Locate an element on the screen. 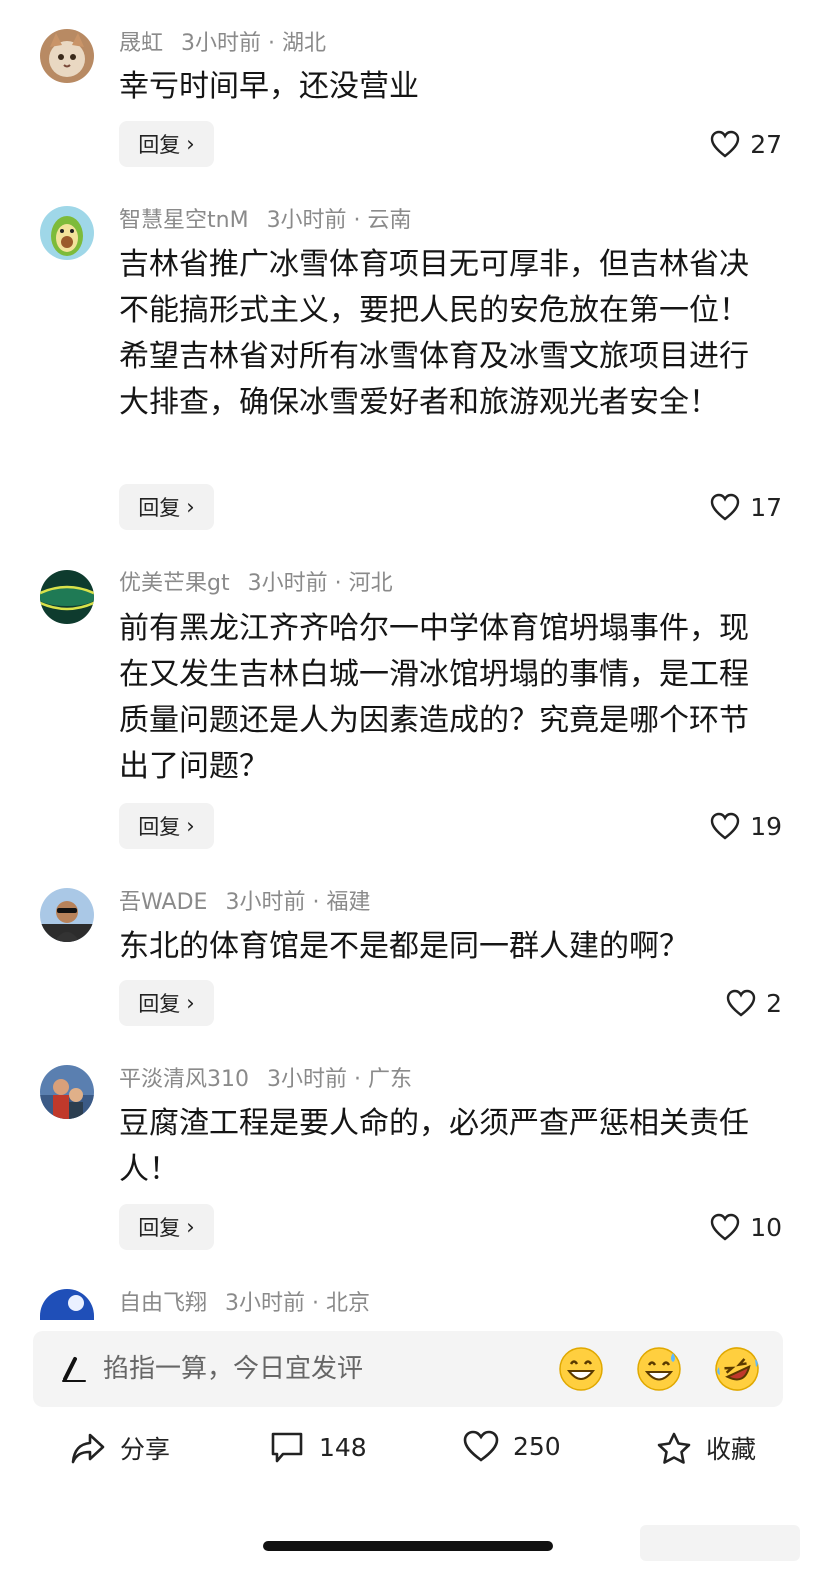 The width and height of the screenshot is (828, 1595). share-button: 分享 is located at coordinates (120, 1448).